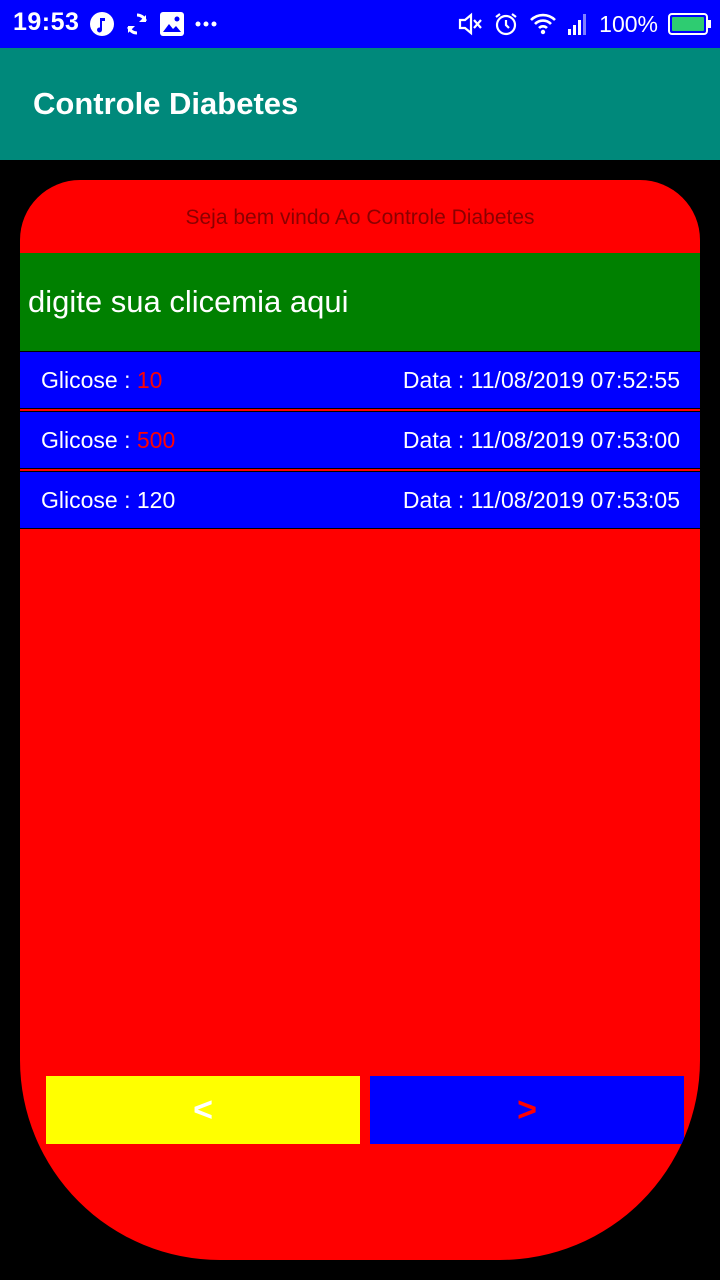  I want to click on record-date: Data : 11/08/2019 07:53:05, so click(541, 499).